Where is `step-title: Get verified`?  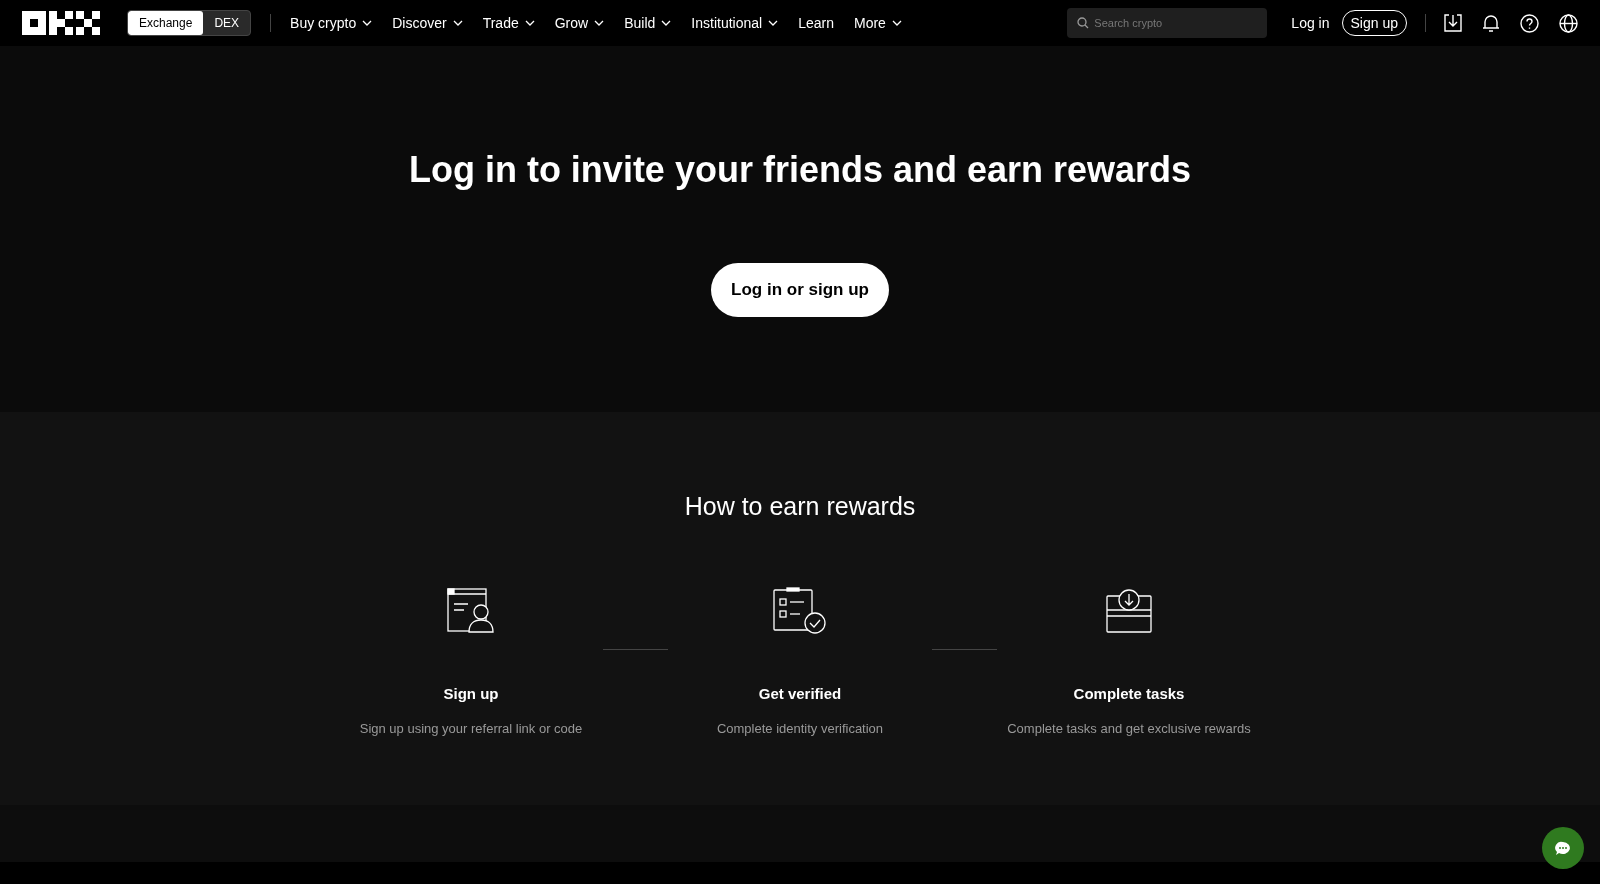
step-title: Get verified is located at coordinates (800, 694).